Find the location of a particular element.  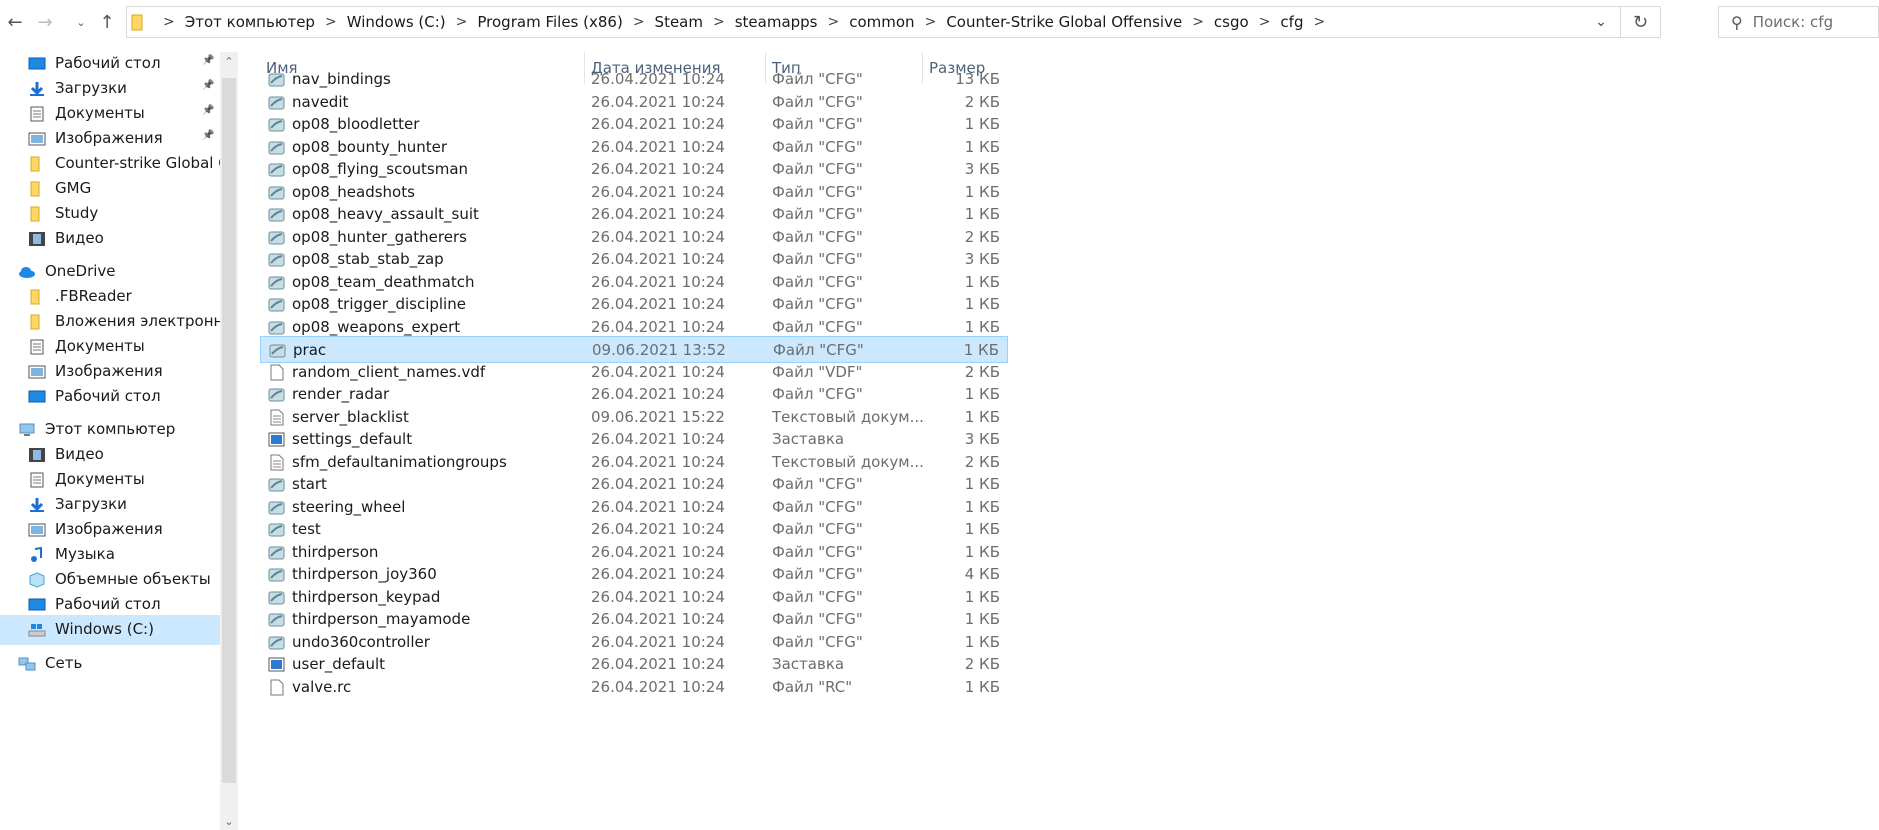

breadcrumb-item: Steam is located at coordinates (679, 22).